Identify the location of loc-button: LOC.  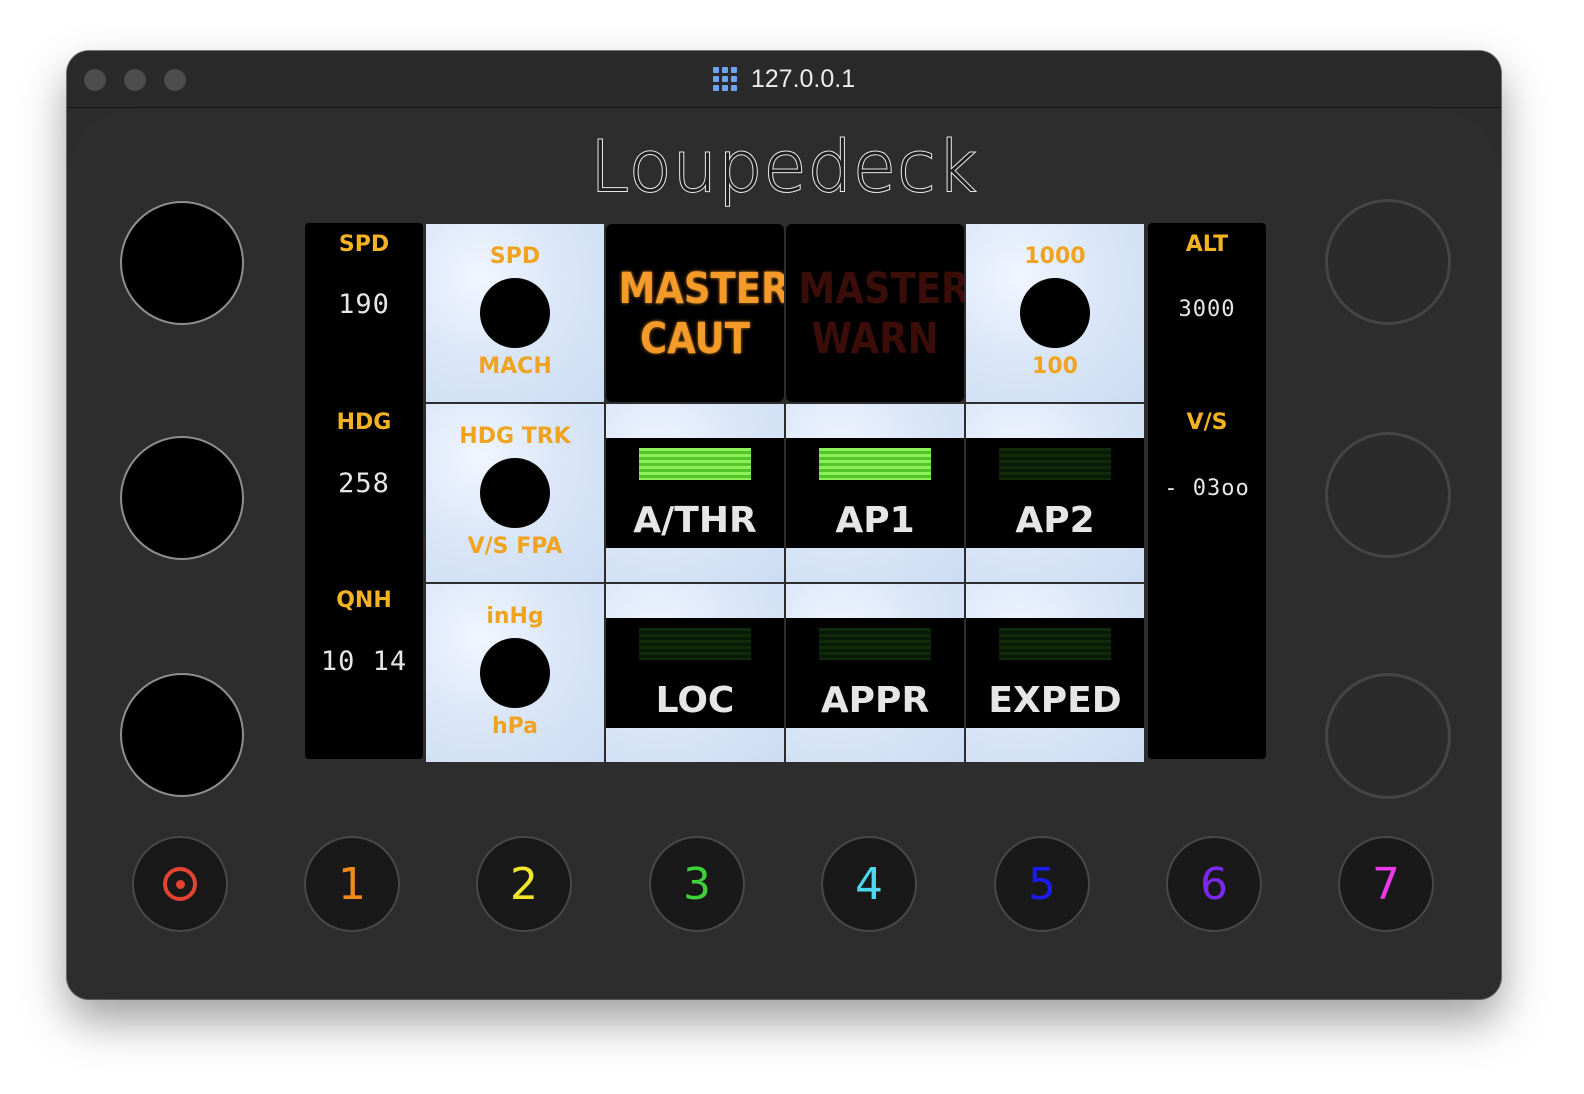
(695, 673).